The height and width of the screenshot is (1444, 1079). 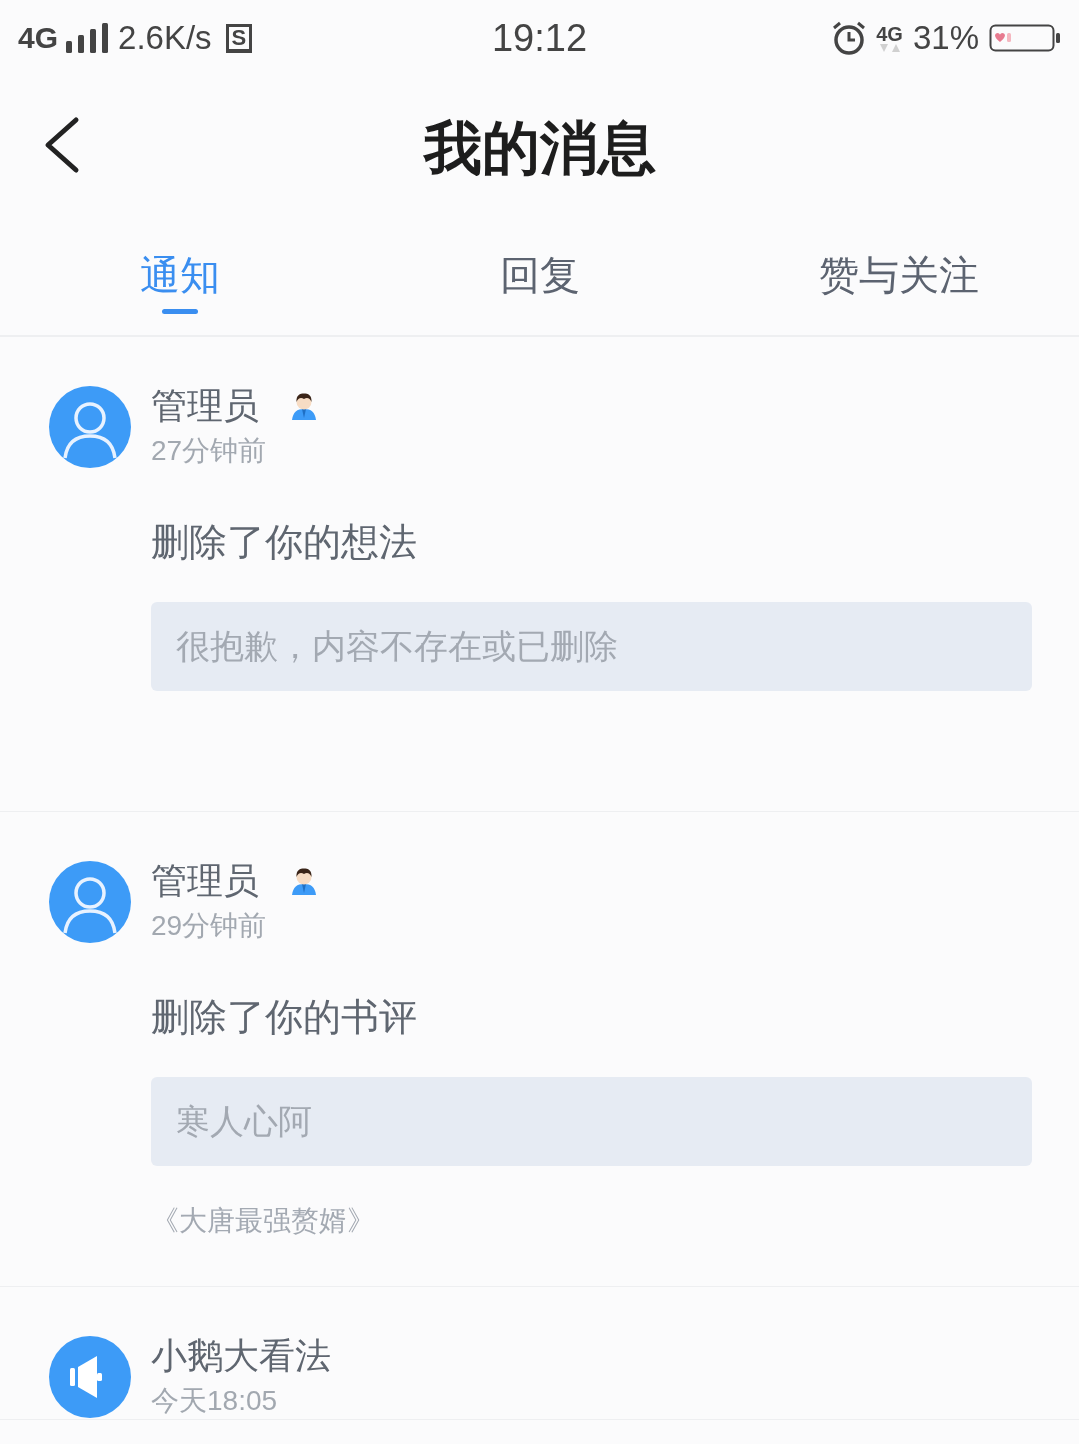 What do you see at coordinates (180, 276) in the screenshot?
I see `tab: 通知` at bounding box center [180, 276].